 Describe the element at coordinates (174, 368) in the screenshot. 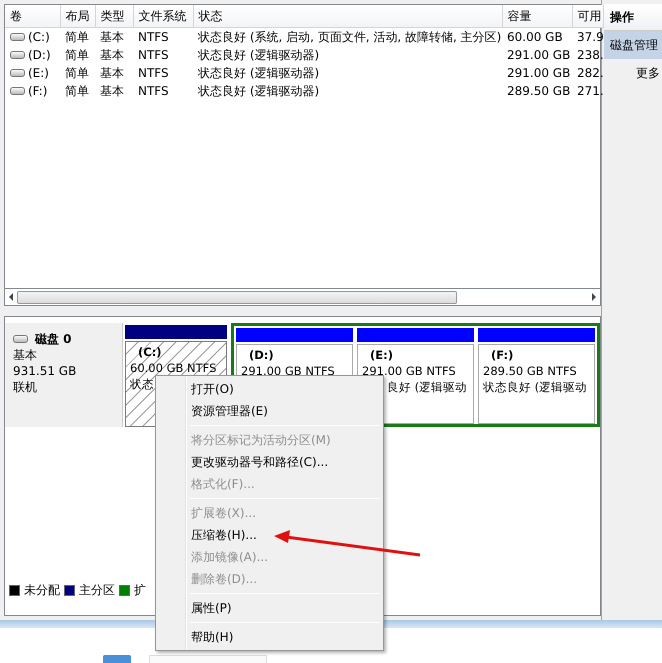

I see `partition-size: 60.00 GB NTFS` at that location.